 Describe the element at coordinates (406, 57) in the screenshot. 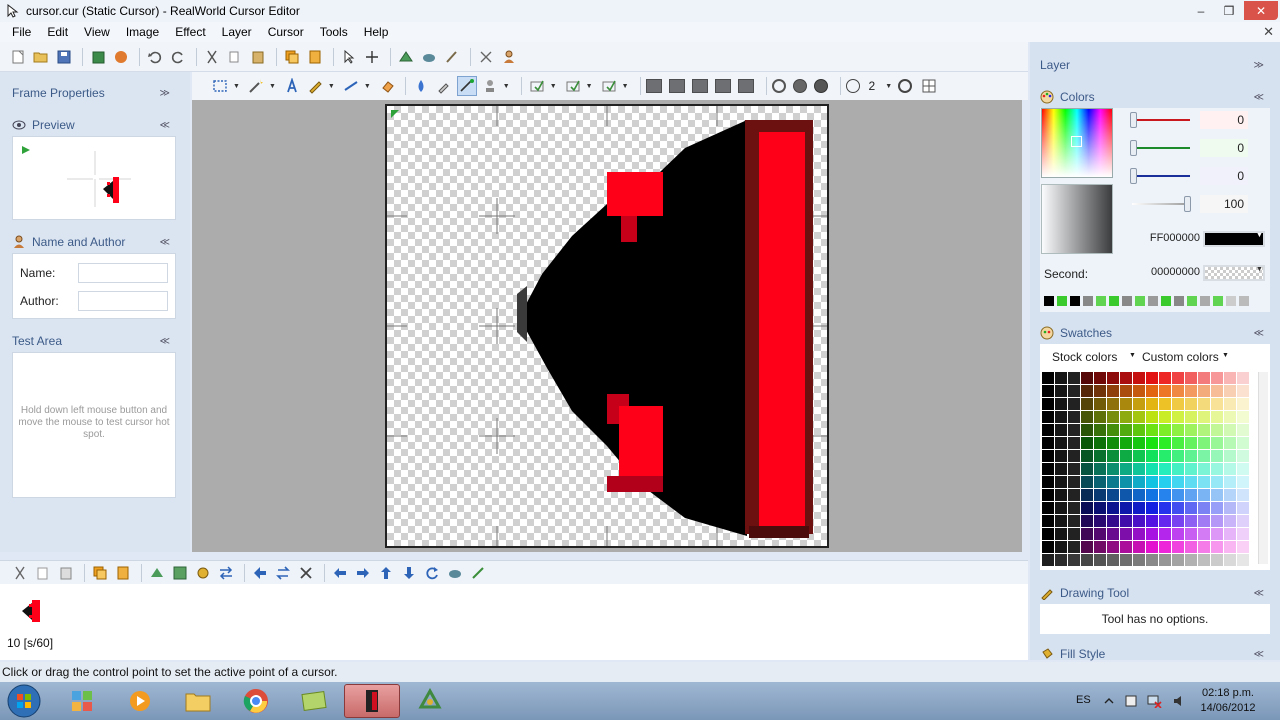

I see `effect-icon` at that location.